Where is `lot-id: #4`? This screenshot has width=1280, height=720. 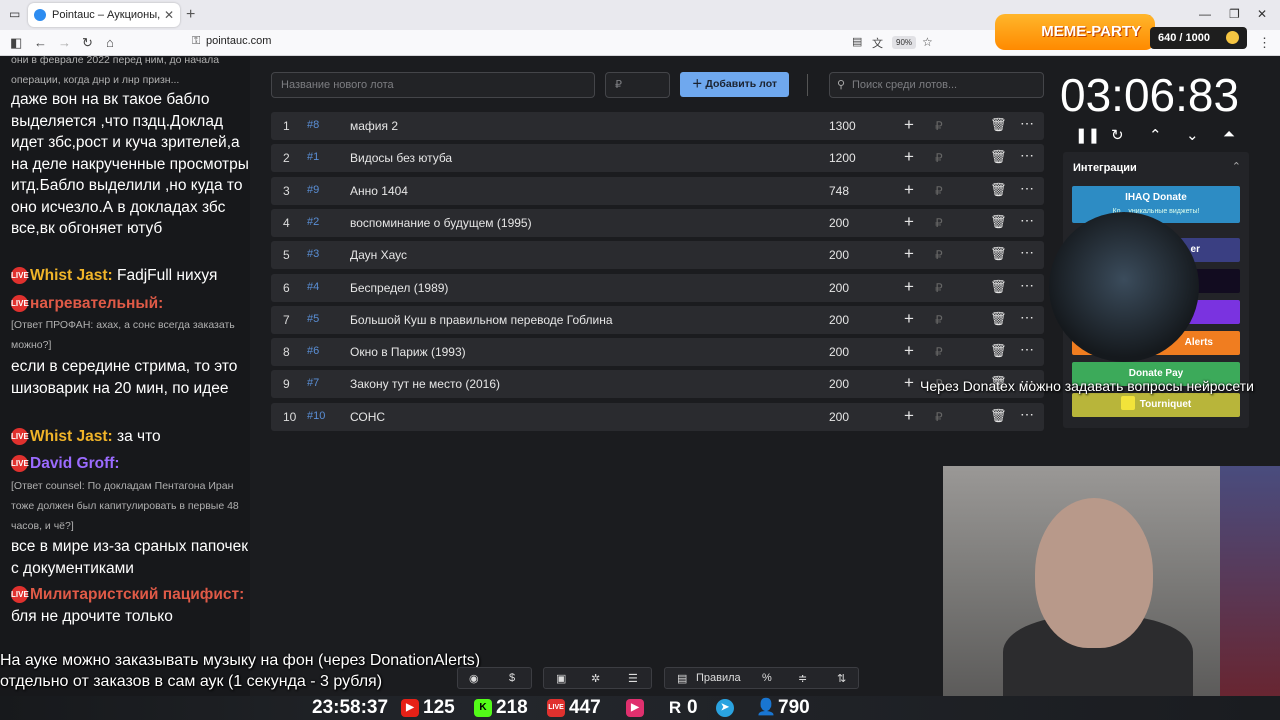
lot-id: #4 is located at coordinates (313, 287).